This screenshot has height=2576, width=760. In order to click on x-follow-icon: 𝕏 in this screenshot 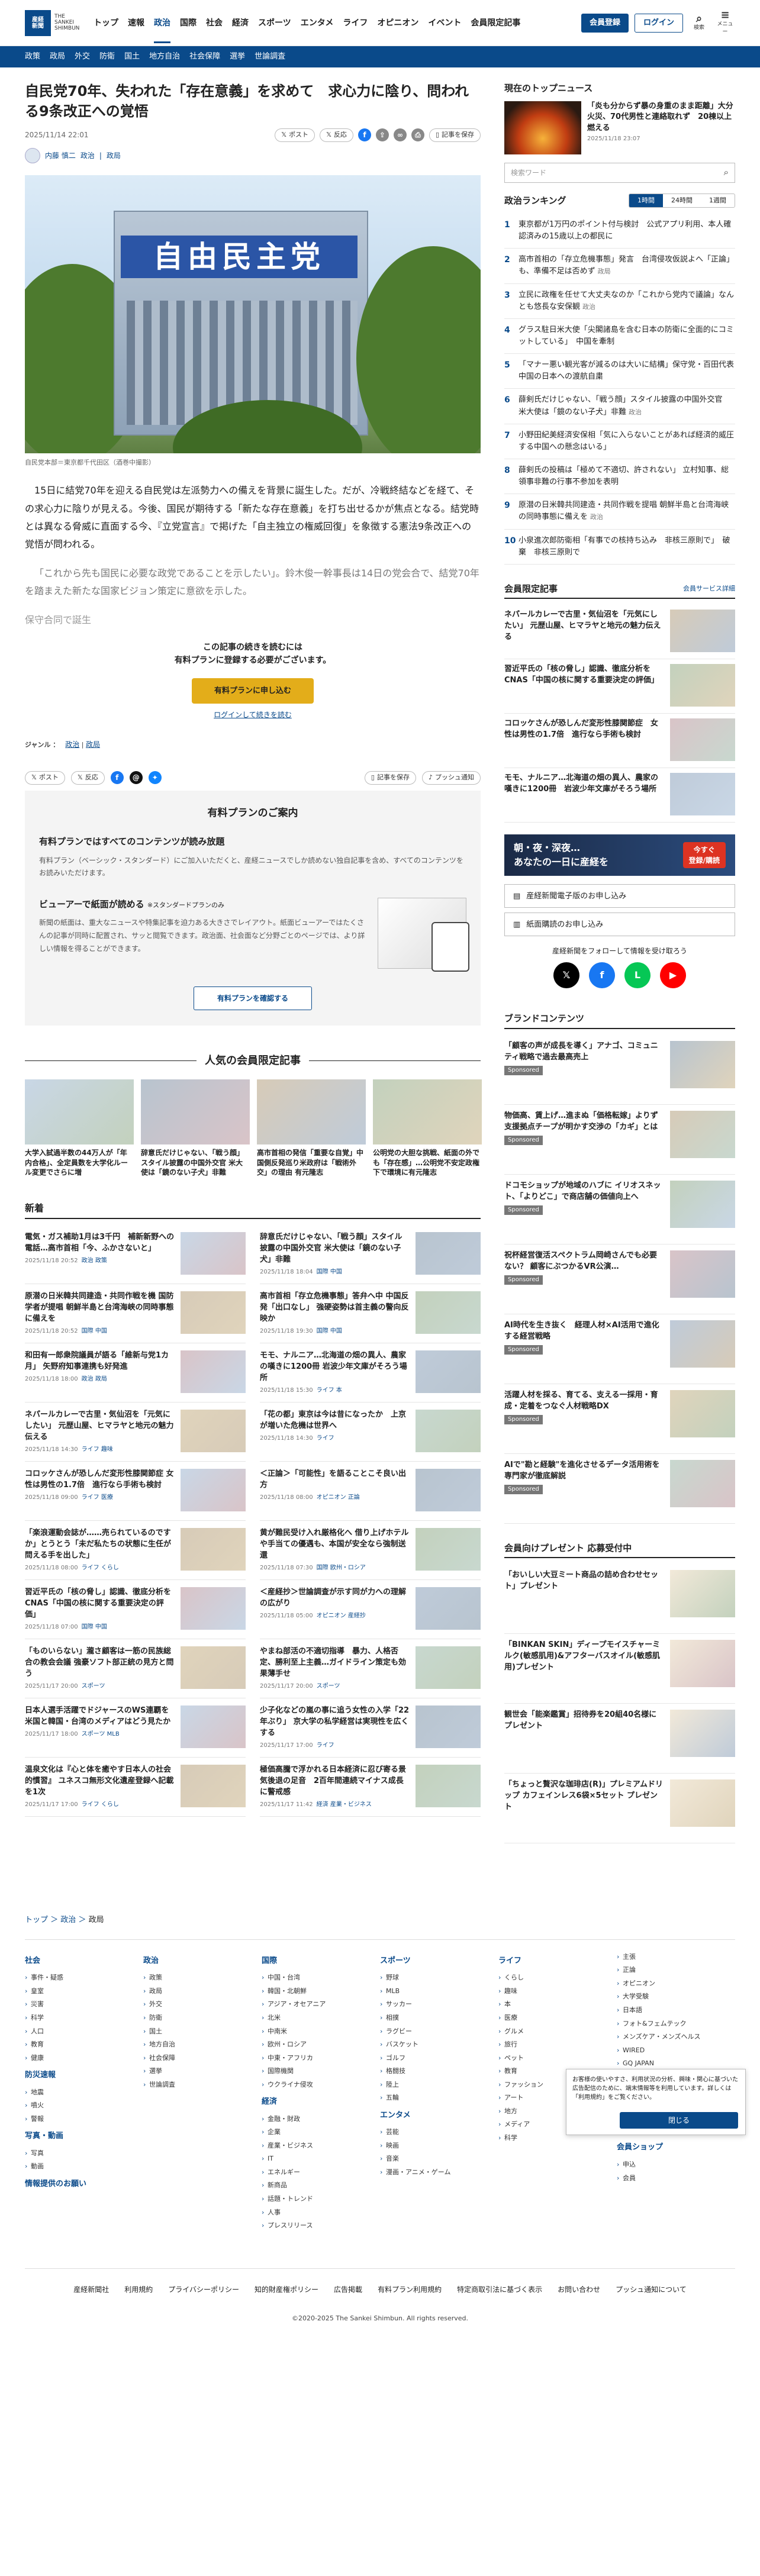, I will do `click(566, 975)`.